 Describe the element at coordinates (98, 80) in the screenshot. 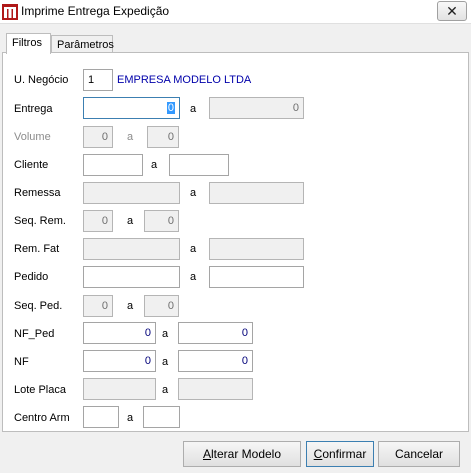

I see `business-unit-input: 1` at that location.